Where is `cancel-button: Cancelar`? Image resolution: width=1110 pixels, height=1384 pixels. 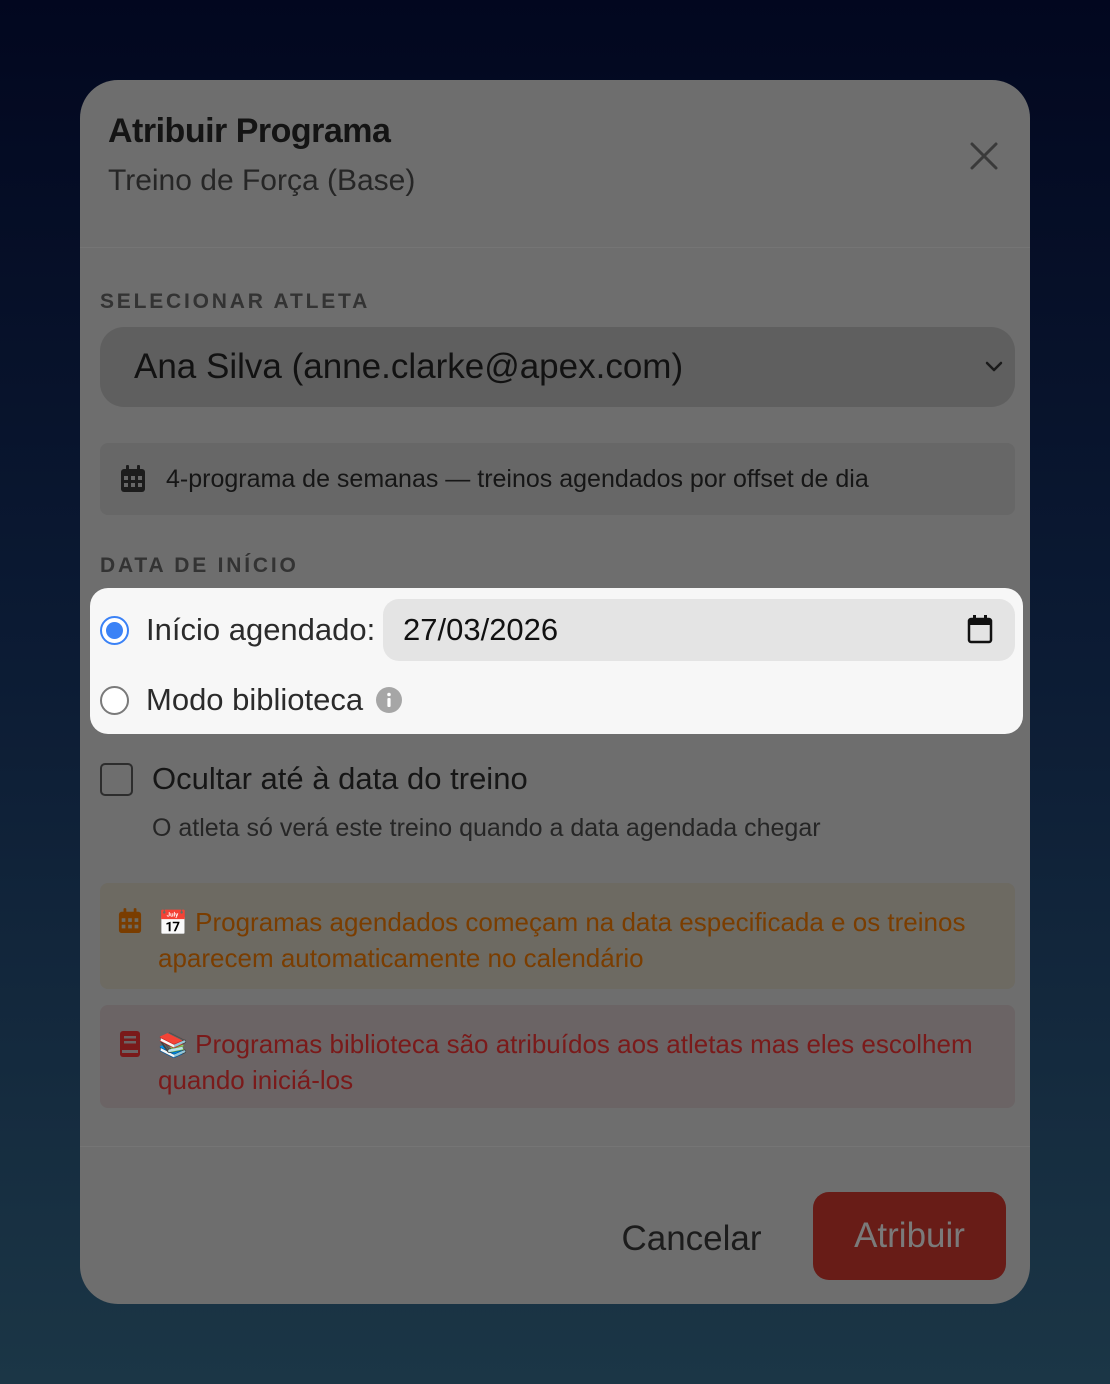
cancel-button: Cancelar is located at coordinates (691, 1239).